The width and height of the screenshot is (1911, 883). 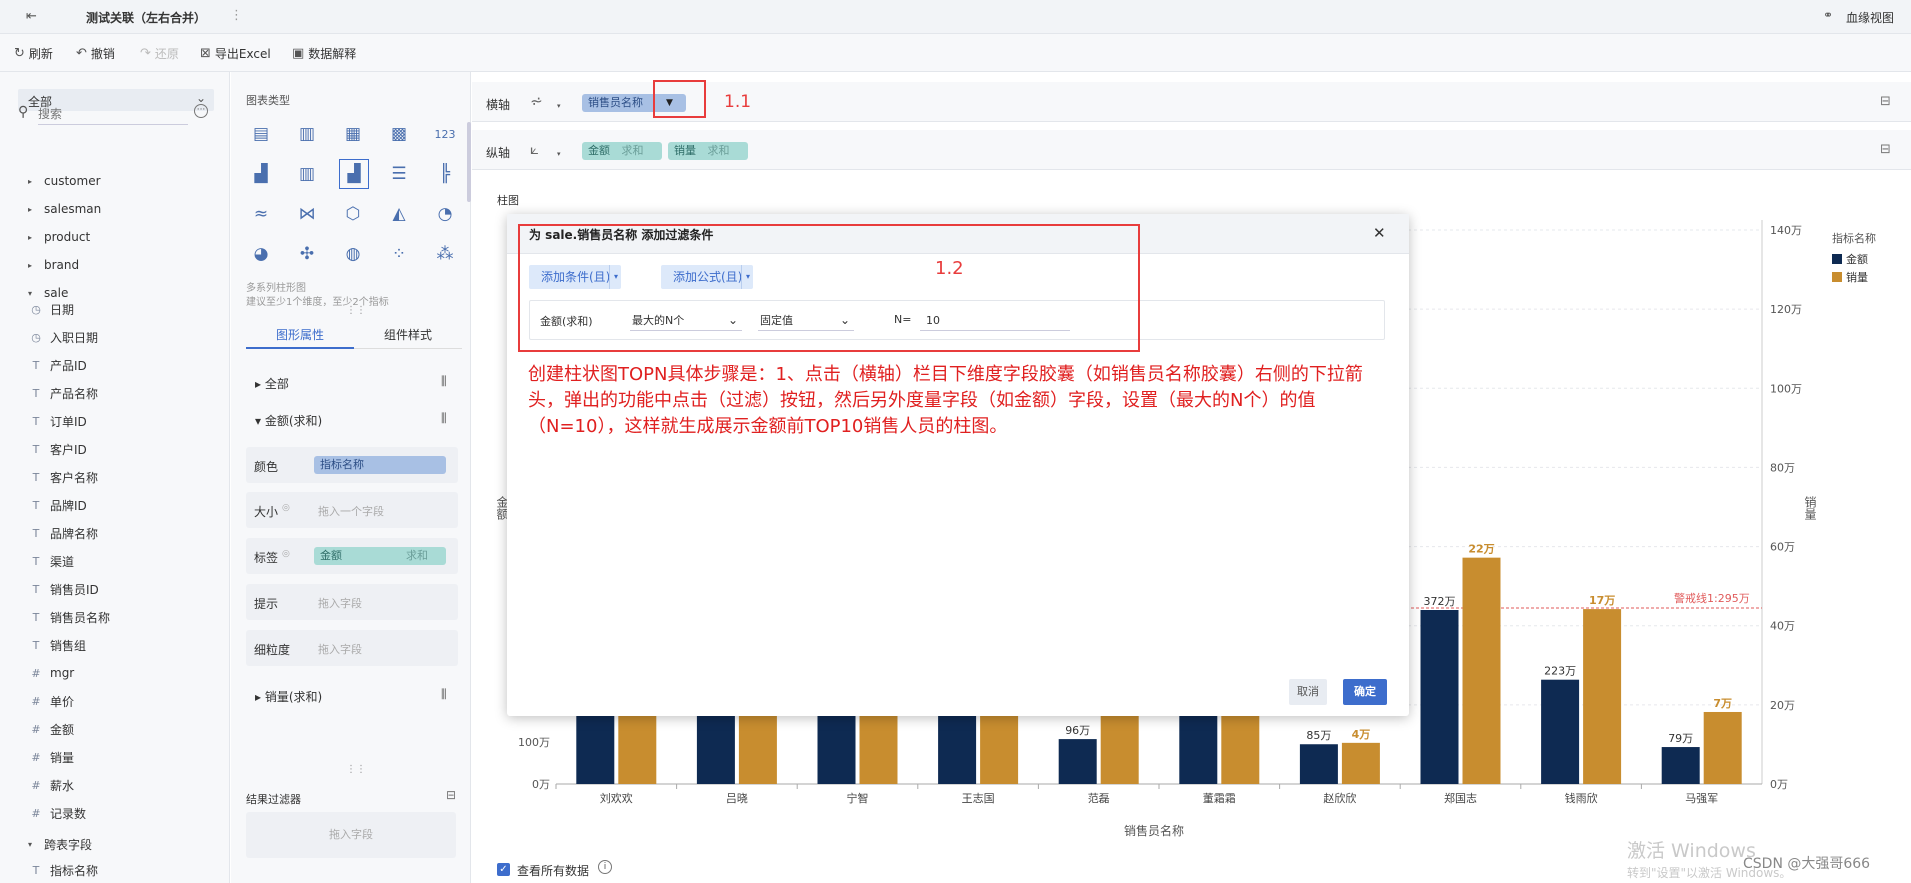 I want to click on table-salesman: ▸ salesman, so click(x=62, y=209).